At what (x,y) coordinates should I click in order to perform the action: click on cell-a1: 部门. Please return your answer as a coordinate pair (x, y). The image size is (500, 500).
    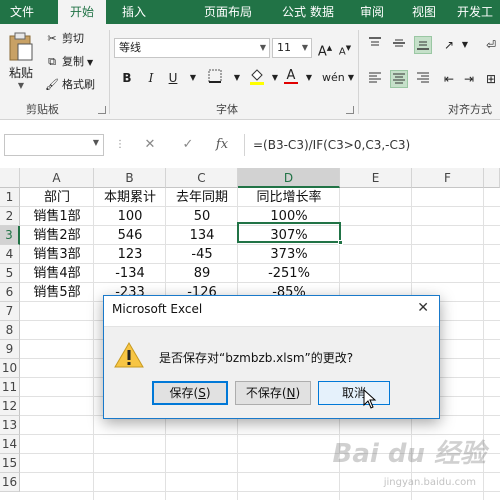
    Looking at the image, I should click on (57, 197).